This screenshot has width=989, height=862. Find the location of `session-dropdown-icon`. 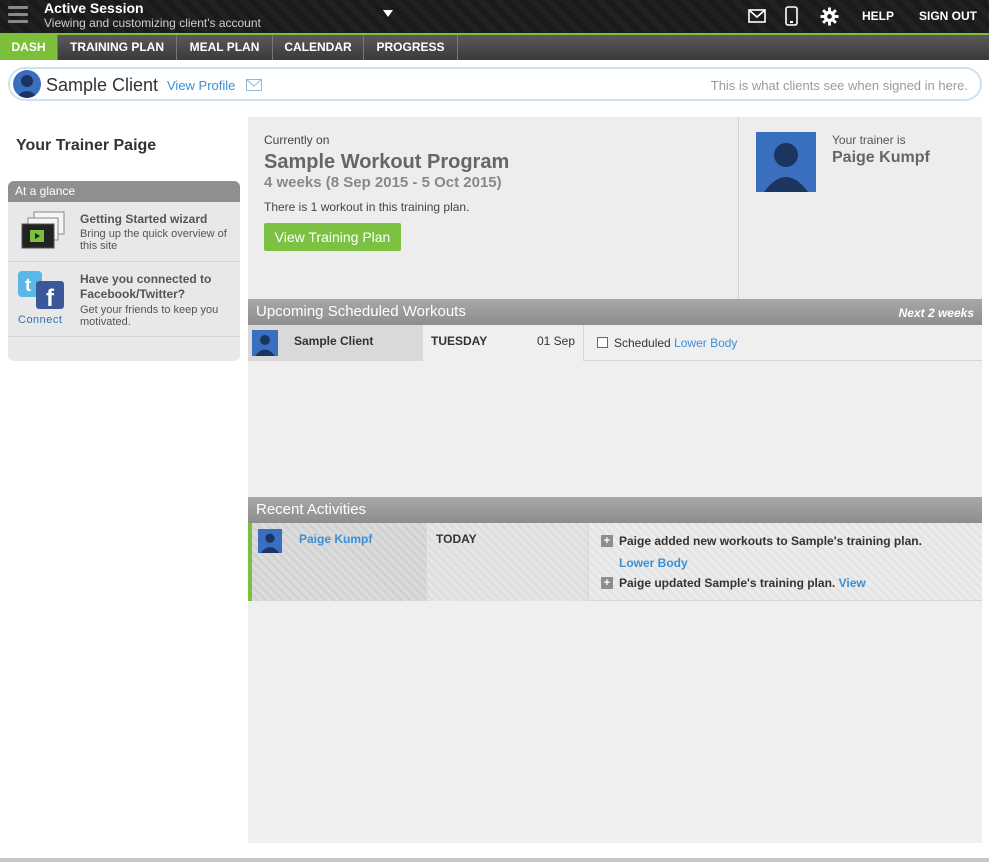

session-dropdown-icon is located at coordinates (388, 13).